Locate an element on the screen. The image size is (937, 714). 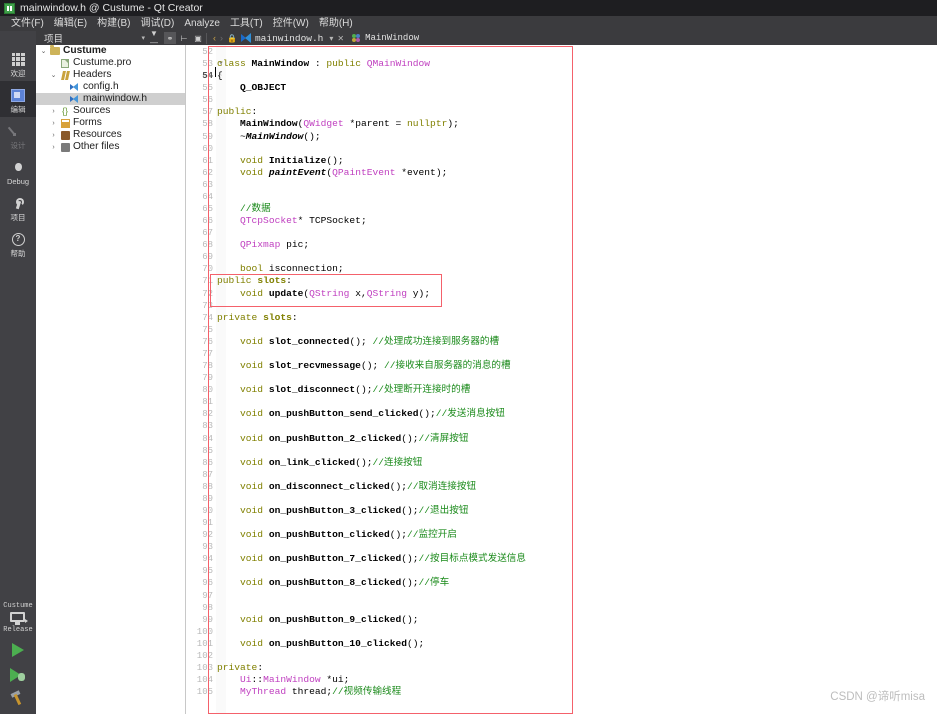
lock-icon: 🔒 is located at coordinates (232, 38).